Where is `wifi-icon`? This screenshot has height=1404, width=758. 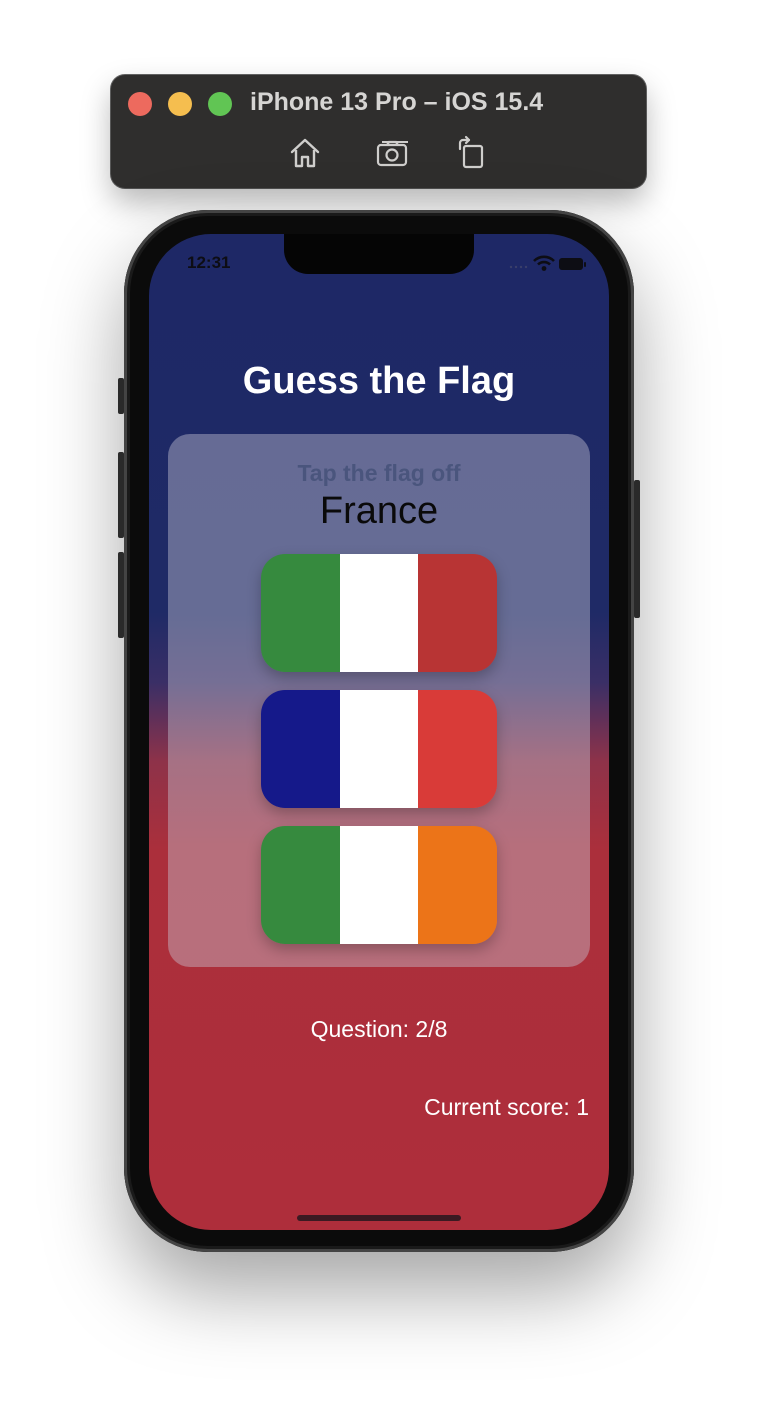 wifi-icon is located at coordinates (544, 263).